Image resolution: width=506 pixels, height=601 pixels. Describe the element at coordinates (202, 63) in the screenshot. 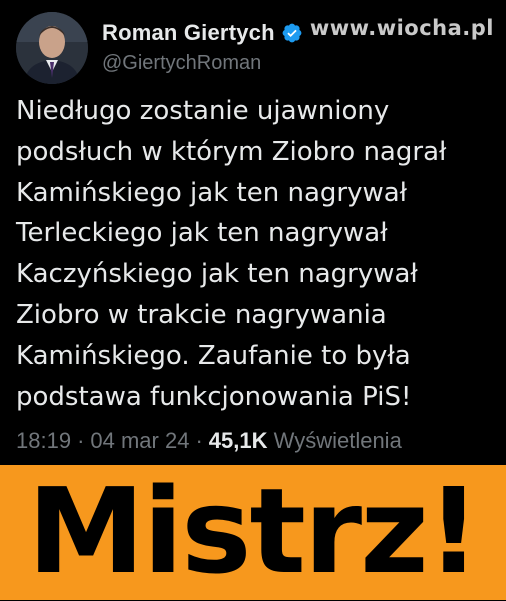

I see `author-handle: @GiertychRoman` at that location.